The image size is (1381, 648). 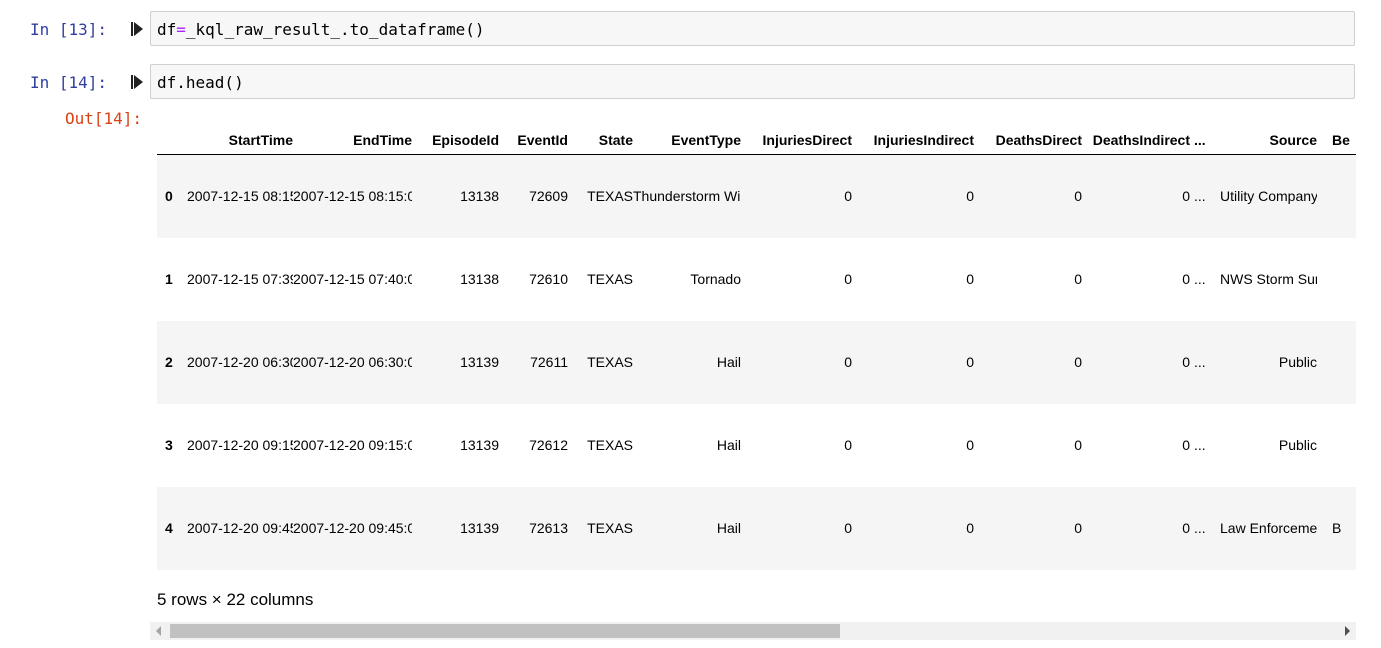 What do you see at coordinates (913, 140) in the screenshot?
I see `column-header: InjuriesIndirect` at bounding box center [913, 140].